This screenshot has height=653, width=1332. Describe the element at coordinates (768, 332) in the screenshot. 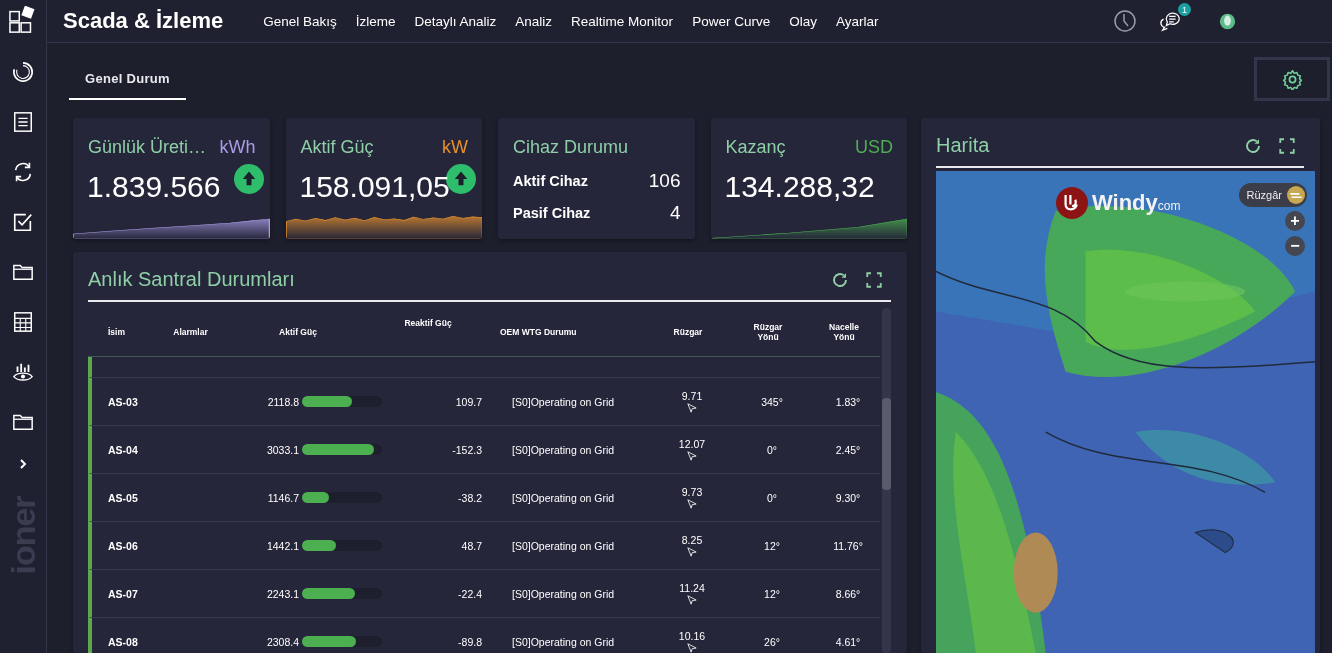

I see `column-header: Rüzgar Yönü` at that location.